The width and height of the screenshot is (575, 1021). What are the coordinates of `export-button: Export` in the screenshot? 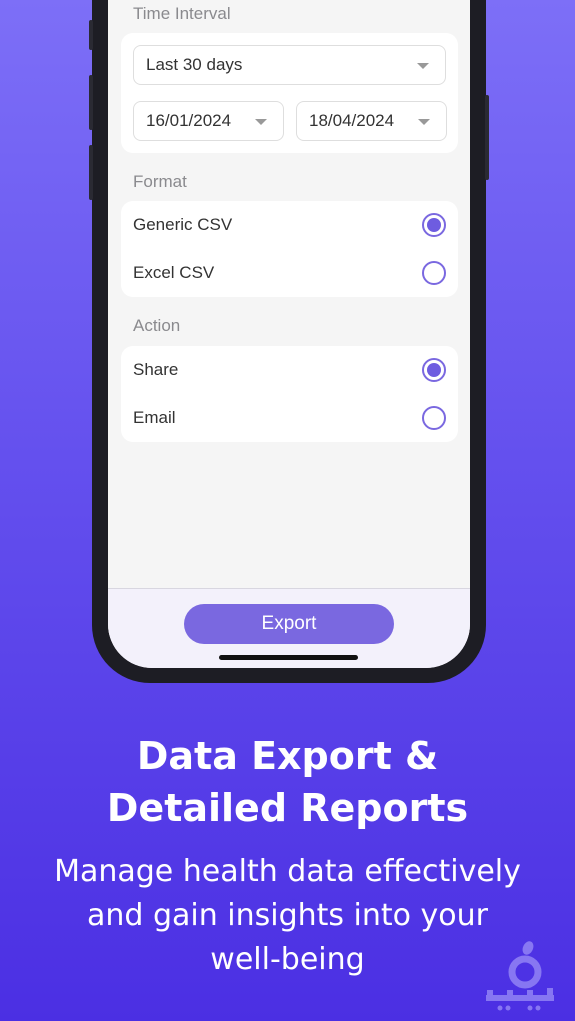 It's located at (289, 624).